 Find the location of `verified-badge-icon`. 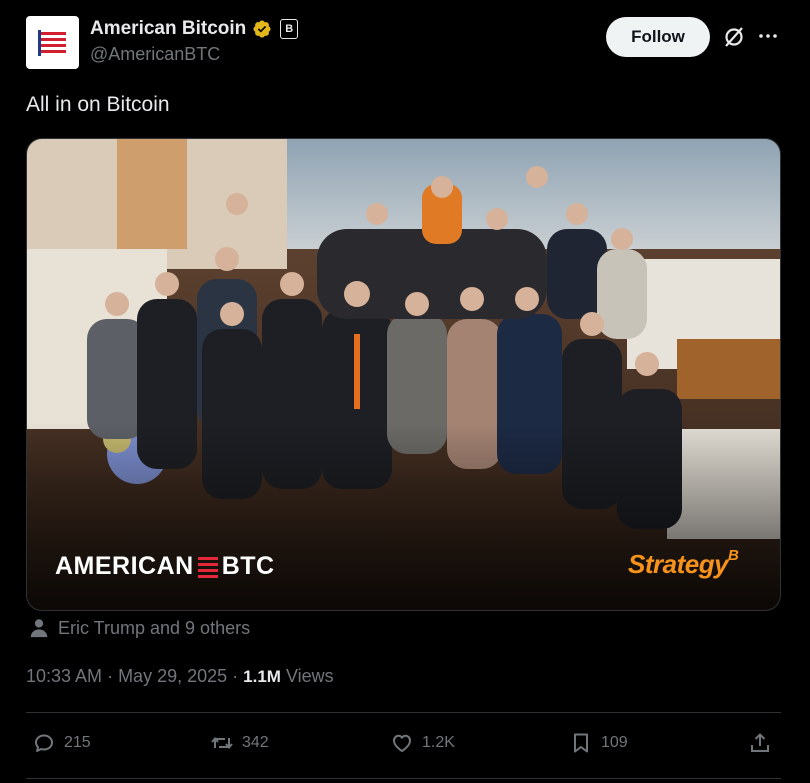

verified-badge-icon is located at coordinates (262, 29).